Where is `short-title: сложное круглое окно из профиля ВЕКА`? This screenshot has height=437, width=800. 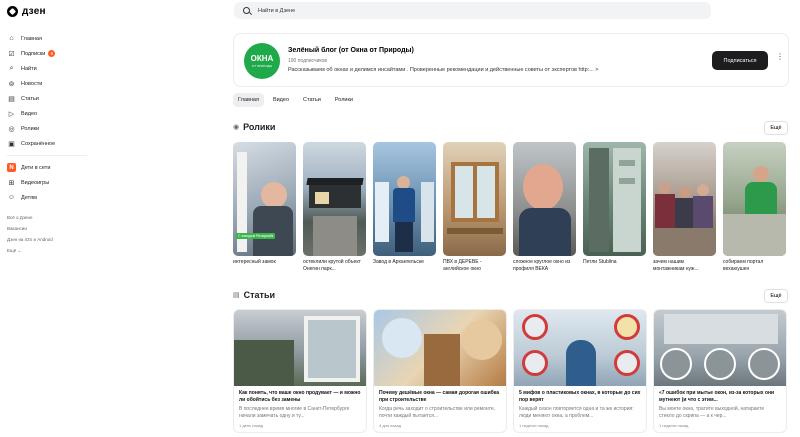 short-title: сложное круглое окно из профиля ВЕКА is located at coordinates (542, 265).